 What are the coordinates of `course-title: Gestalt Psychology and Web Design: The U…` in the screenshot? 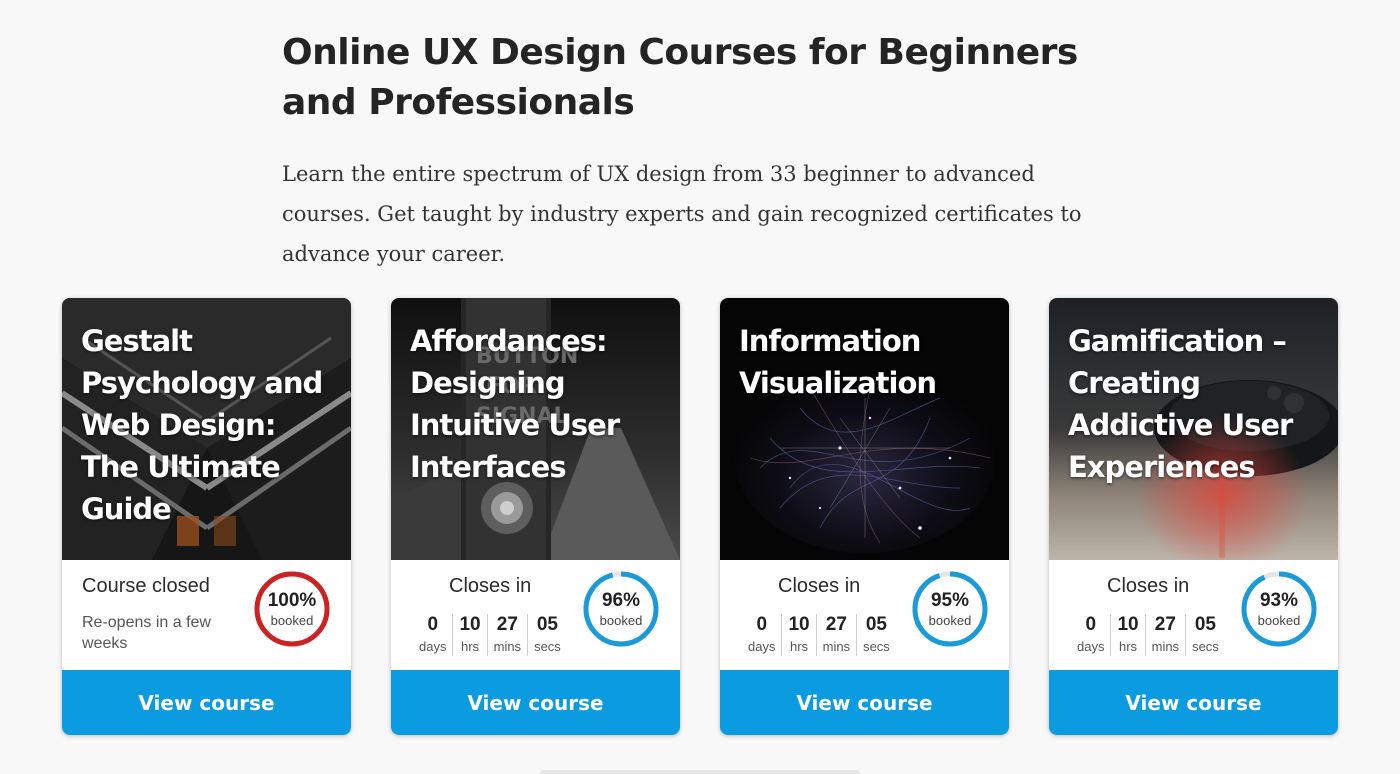 It's located at (208, 425).